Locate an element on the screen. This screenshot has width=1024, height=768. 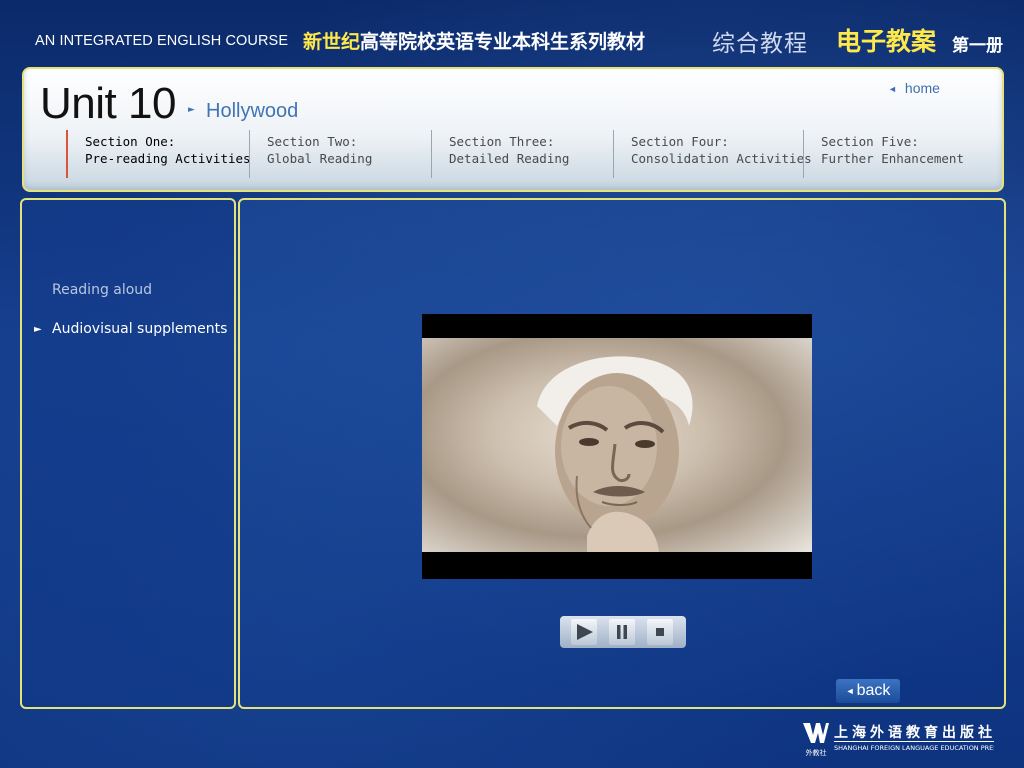
tab-section-five: Section Five: Further Enhancement is located at coordinates (883, 154).